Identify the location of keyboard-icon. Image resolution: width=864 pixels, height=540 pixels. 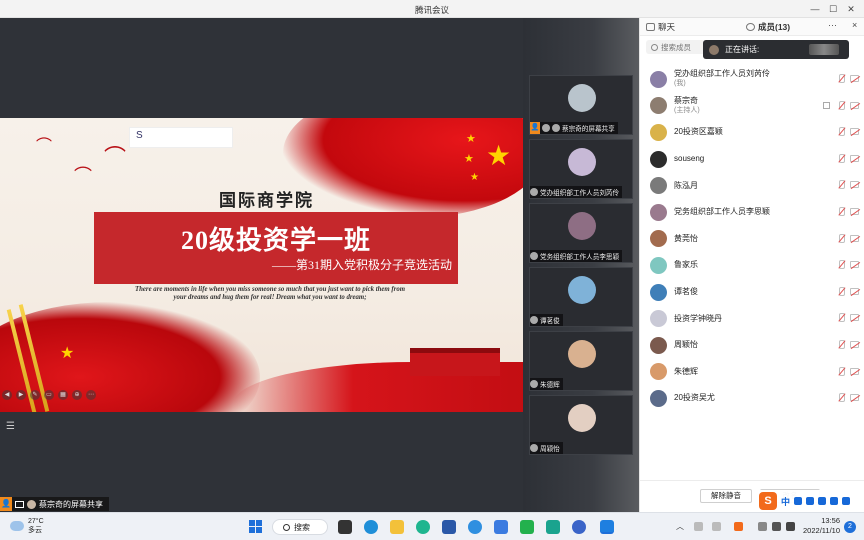
(822, 501).